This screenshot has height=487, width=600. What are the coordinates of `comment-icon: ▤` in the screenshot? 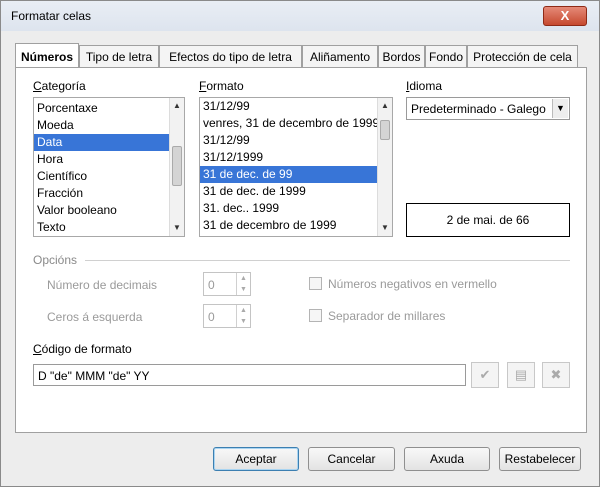 It's located at (521, 375).